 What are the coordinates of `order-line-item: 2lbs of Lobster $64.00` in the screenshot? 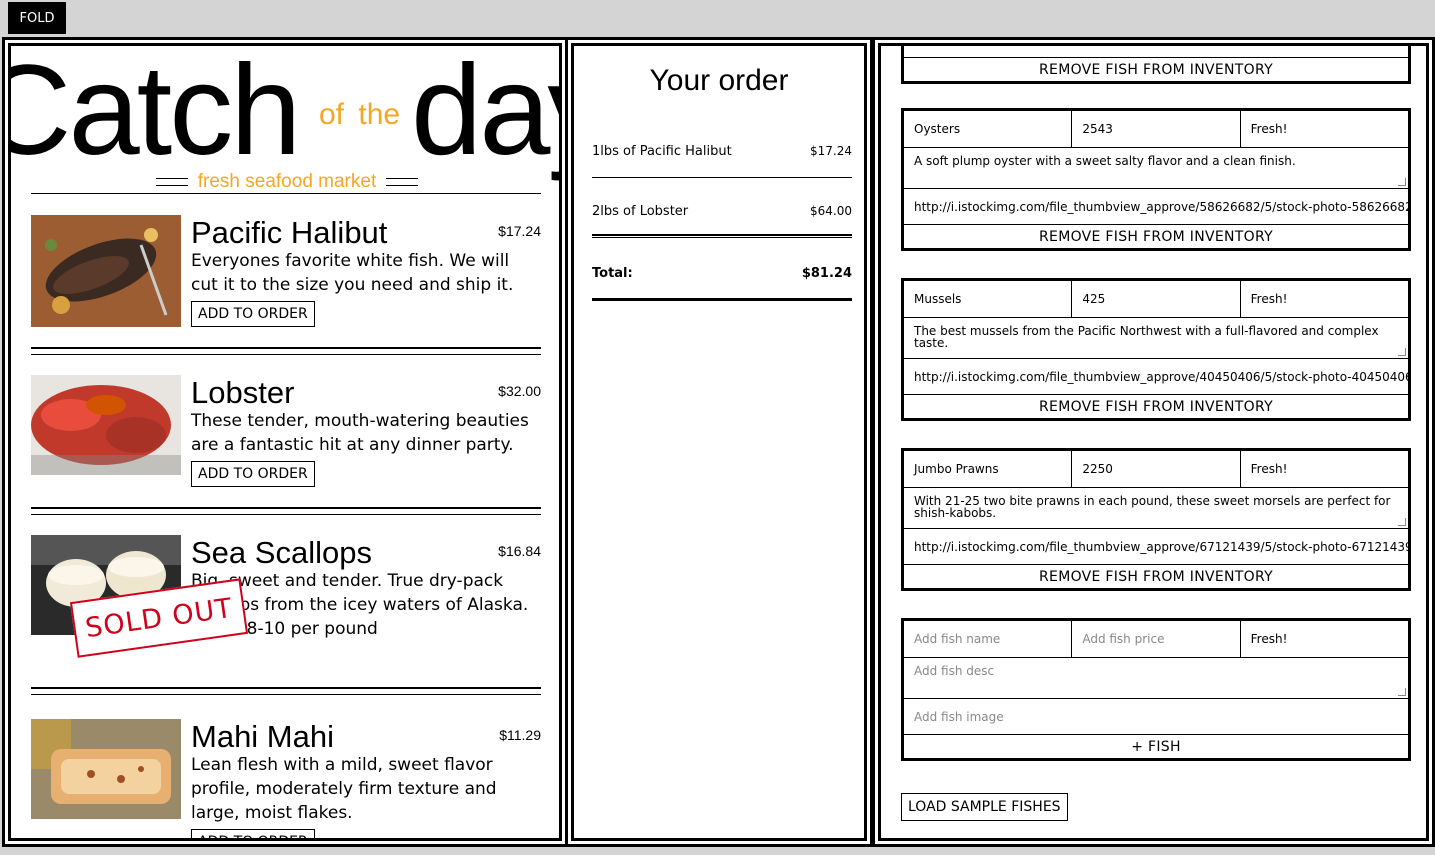 It's located at (722, 218).